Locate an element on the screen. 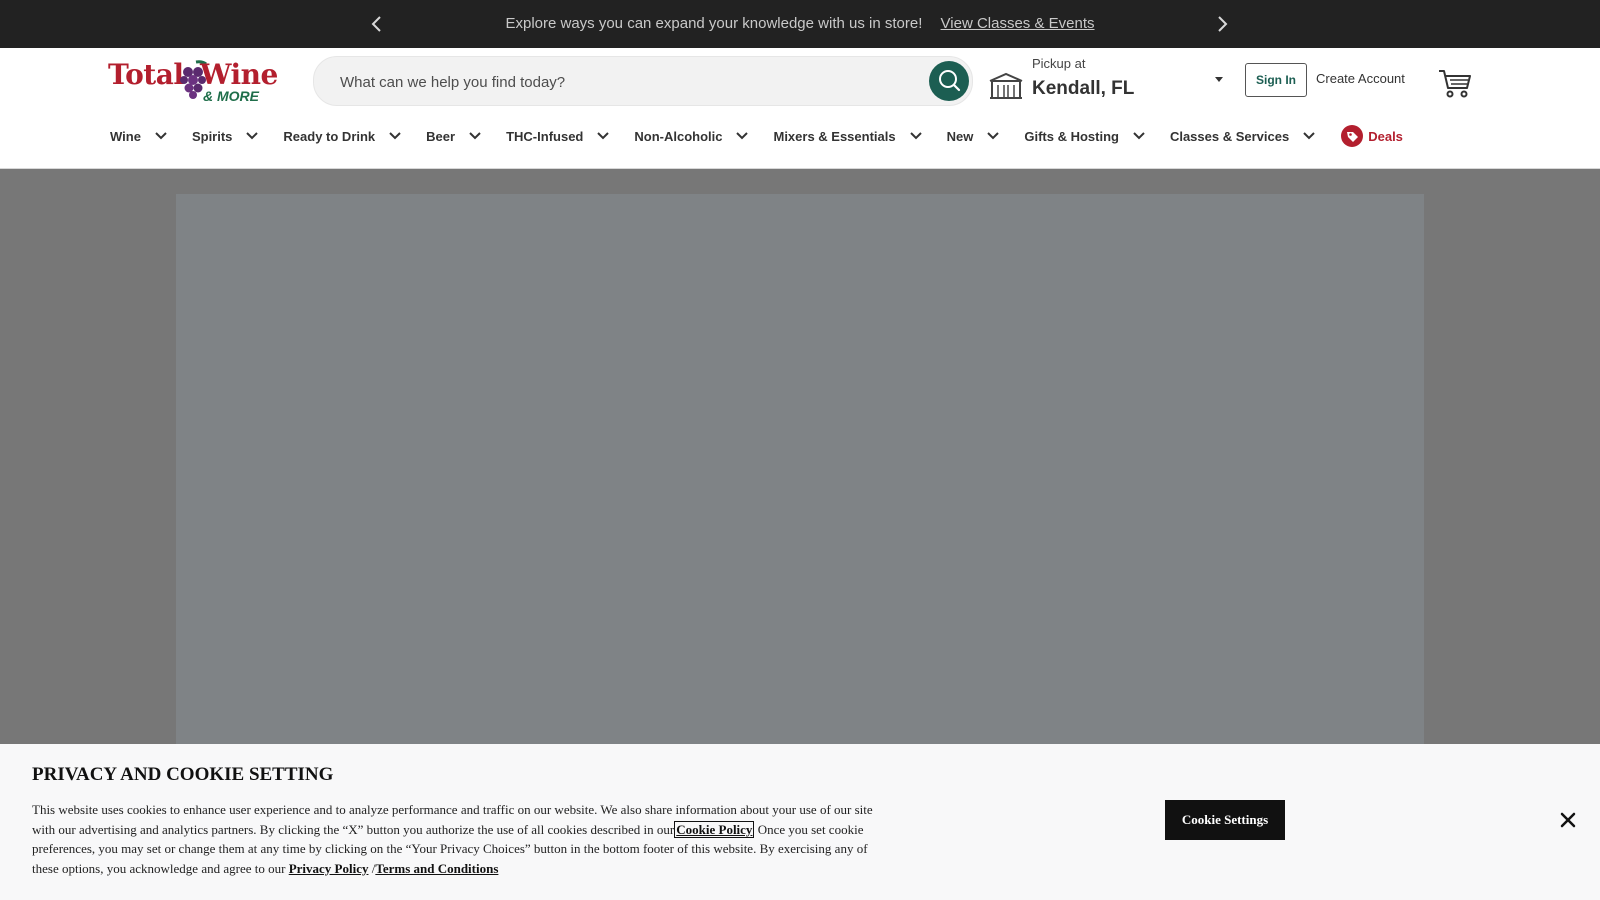 The width and height of the screenshot is (1600, 900). nav-item-thc-infused: THC-Infused is located at coordinates (558, 136).